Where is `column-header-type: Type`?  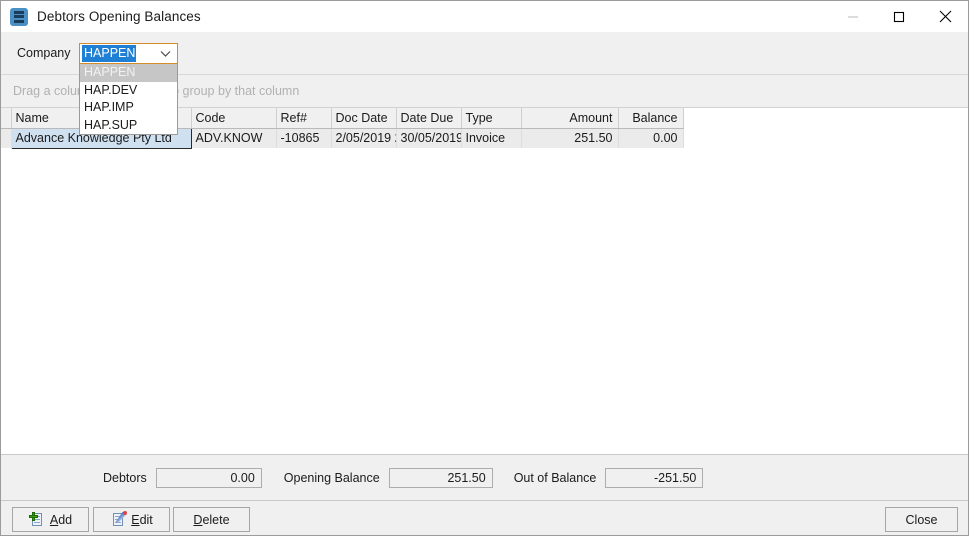
column-header-type: Type is located at coordinates (491, 118).